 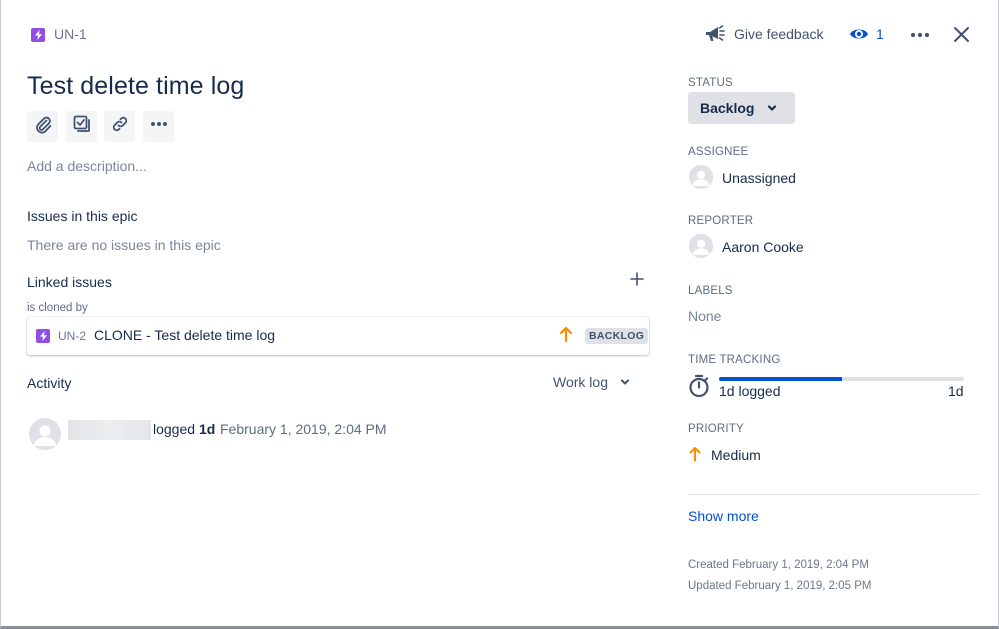 What do you see at coordinates (124, 245) in the screenshot?
I see `epic-issues-empty-text: There are no issues in this epic` at bounding box center [124, 245].